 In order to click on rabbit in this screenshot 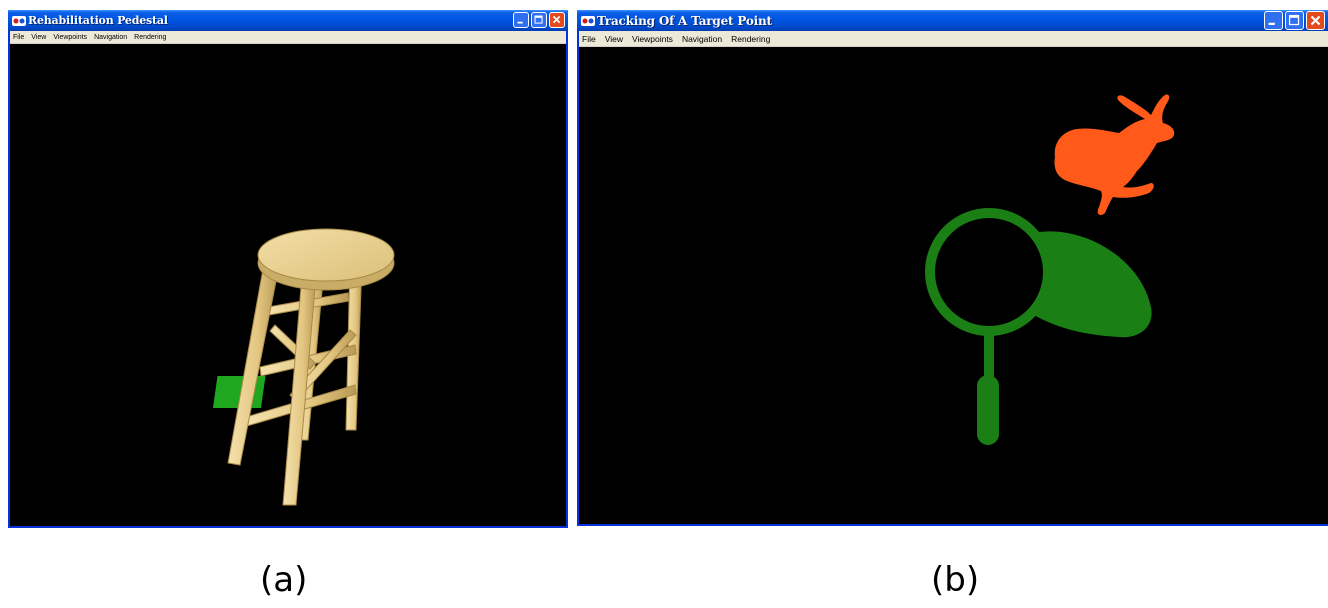, I will do `click(1114, 154)`.